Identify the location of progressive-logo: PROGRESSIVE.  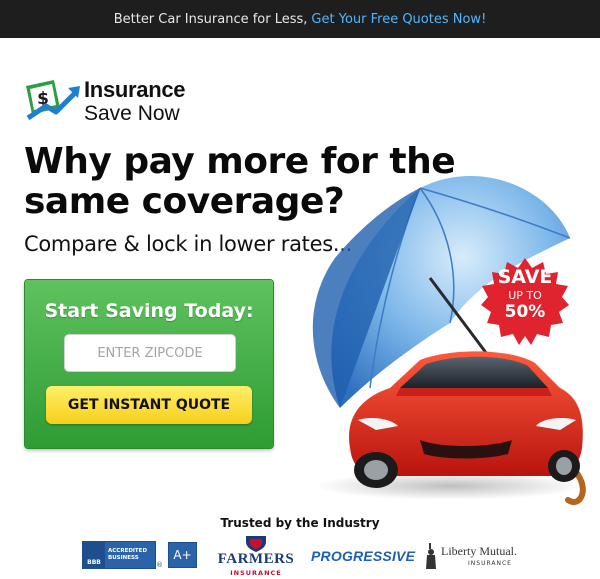
(363, 556).